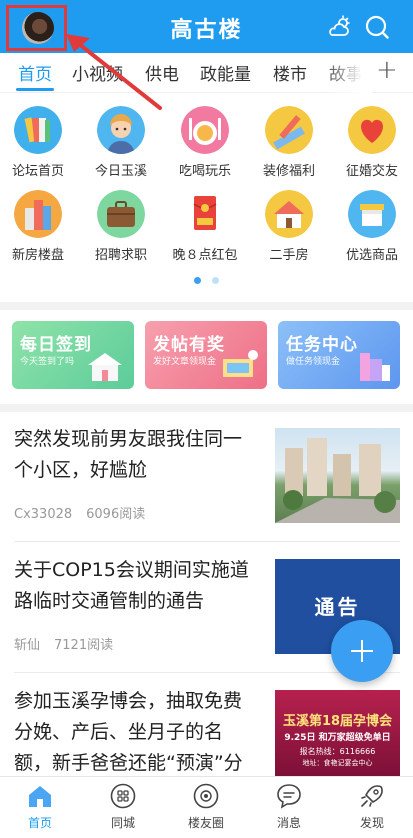 The height and width of the screenshot is (838, 413). Describe the element at coordinates (339, 355) in the screenshot. I see `task-center-card: 任务中心 做任务领现金` at that location.